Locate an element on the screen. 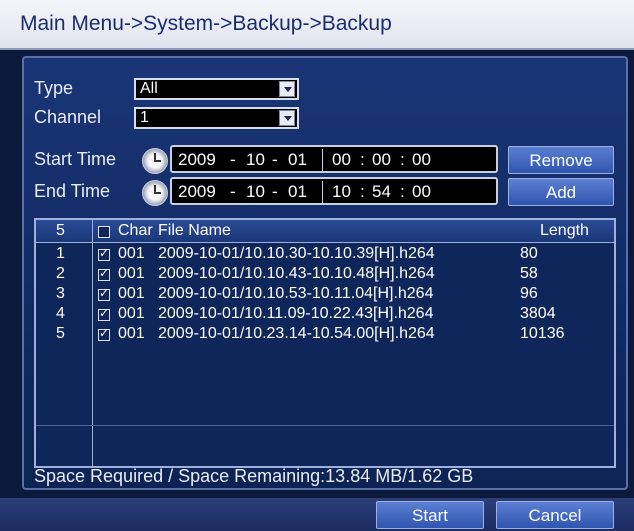 Image resolution: width=634 pixels, height=531 pixels. file-count: 5 is located at coordinates (60, 230).